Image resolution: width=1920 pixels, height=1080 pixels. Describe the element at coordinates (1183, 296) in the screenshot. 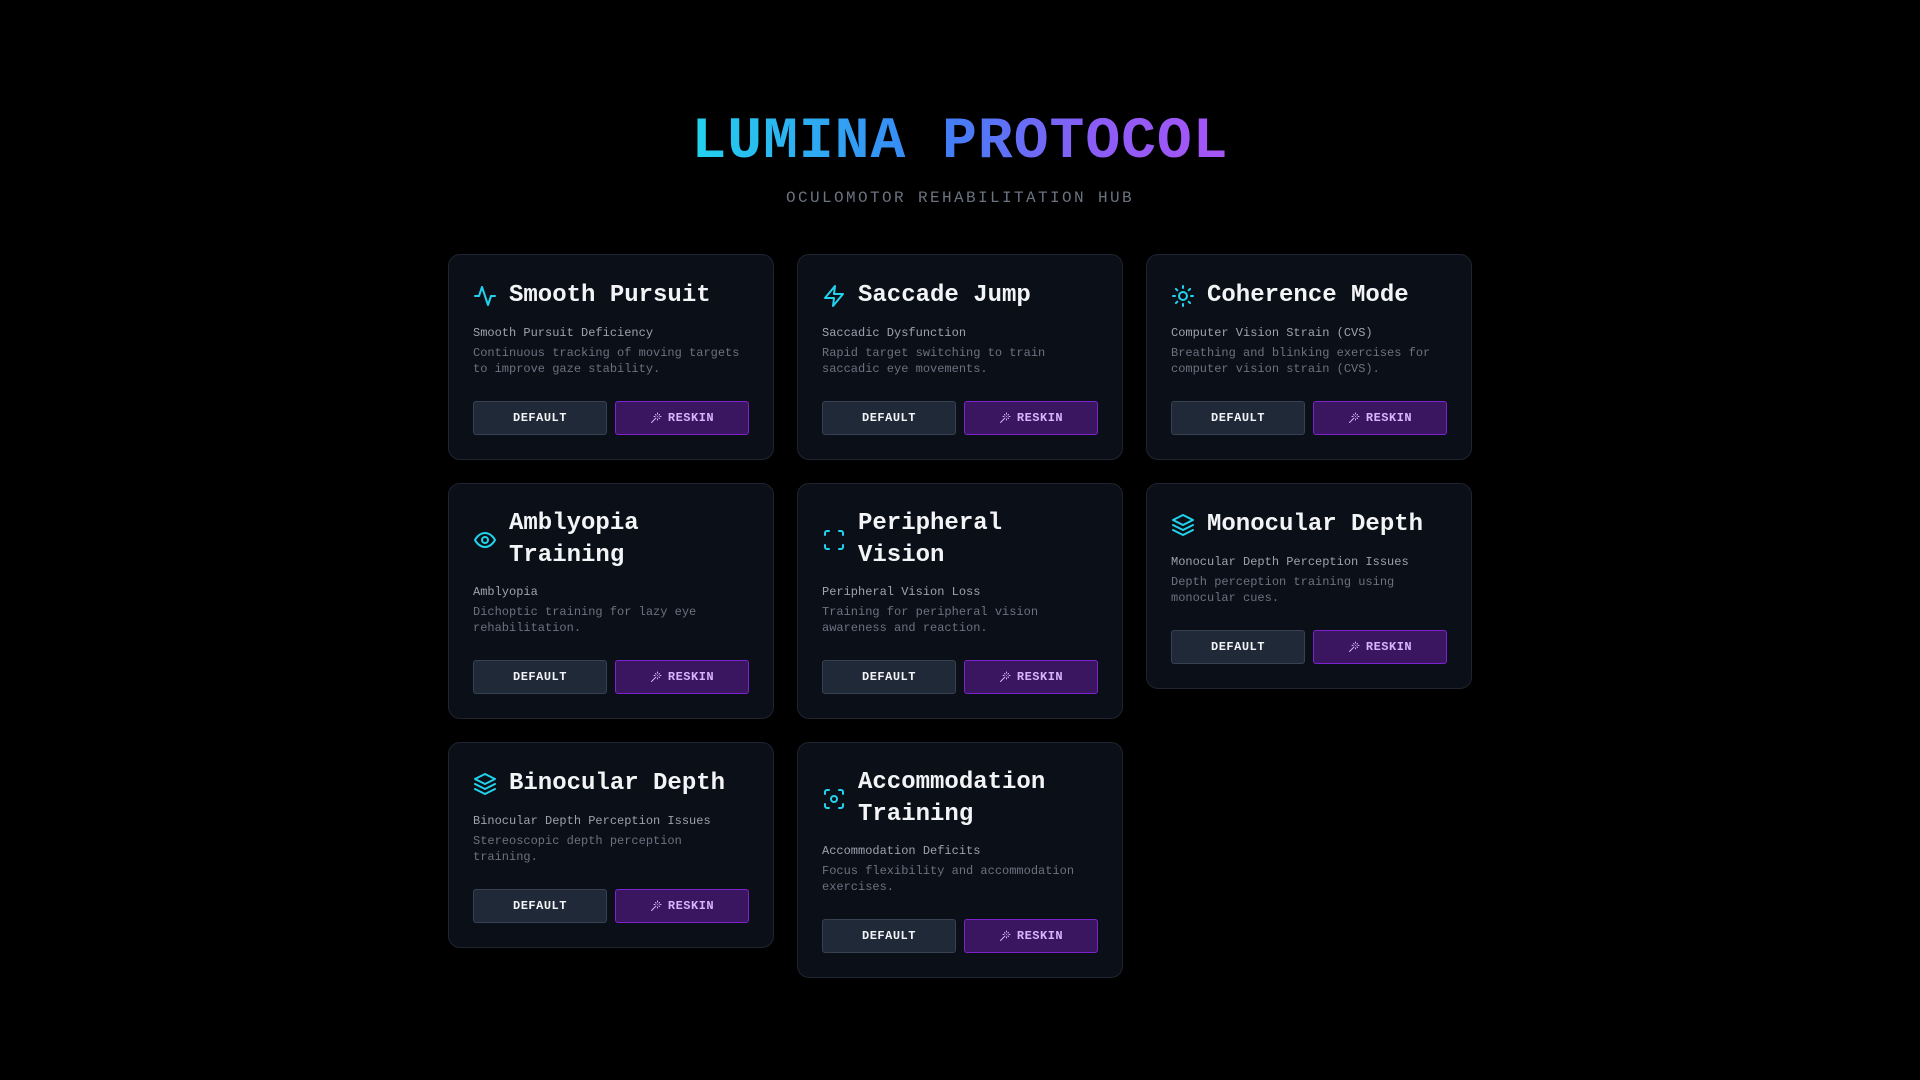

I see `sun-icon` at that location.